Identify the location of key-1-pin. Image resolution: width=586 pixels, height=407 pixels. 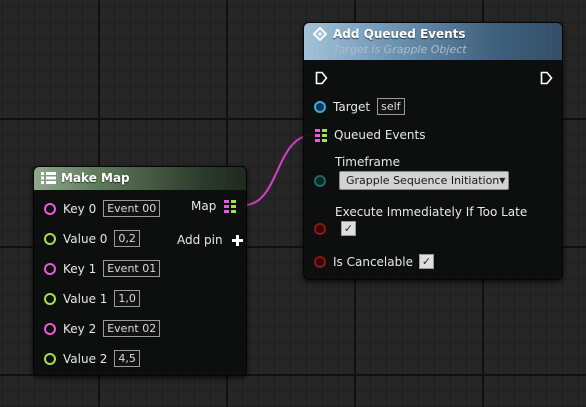
(50, 268).